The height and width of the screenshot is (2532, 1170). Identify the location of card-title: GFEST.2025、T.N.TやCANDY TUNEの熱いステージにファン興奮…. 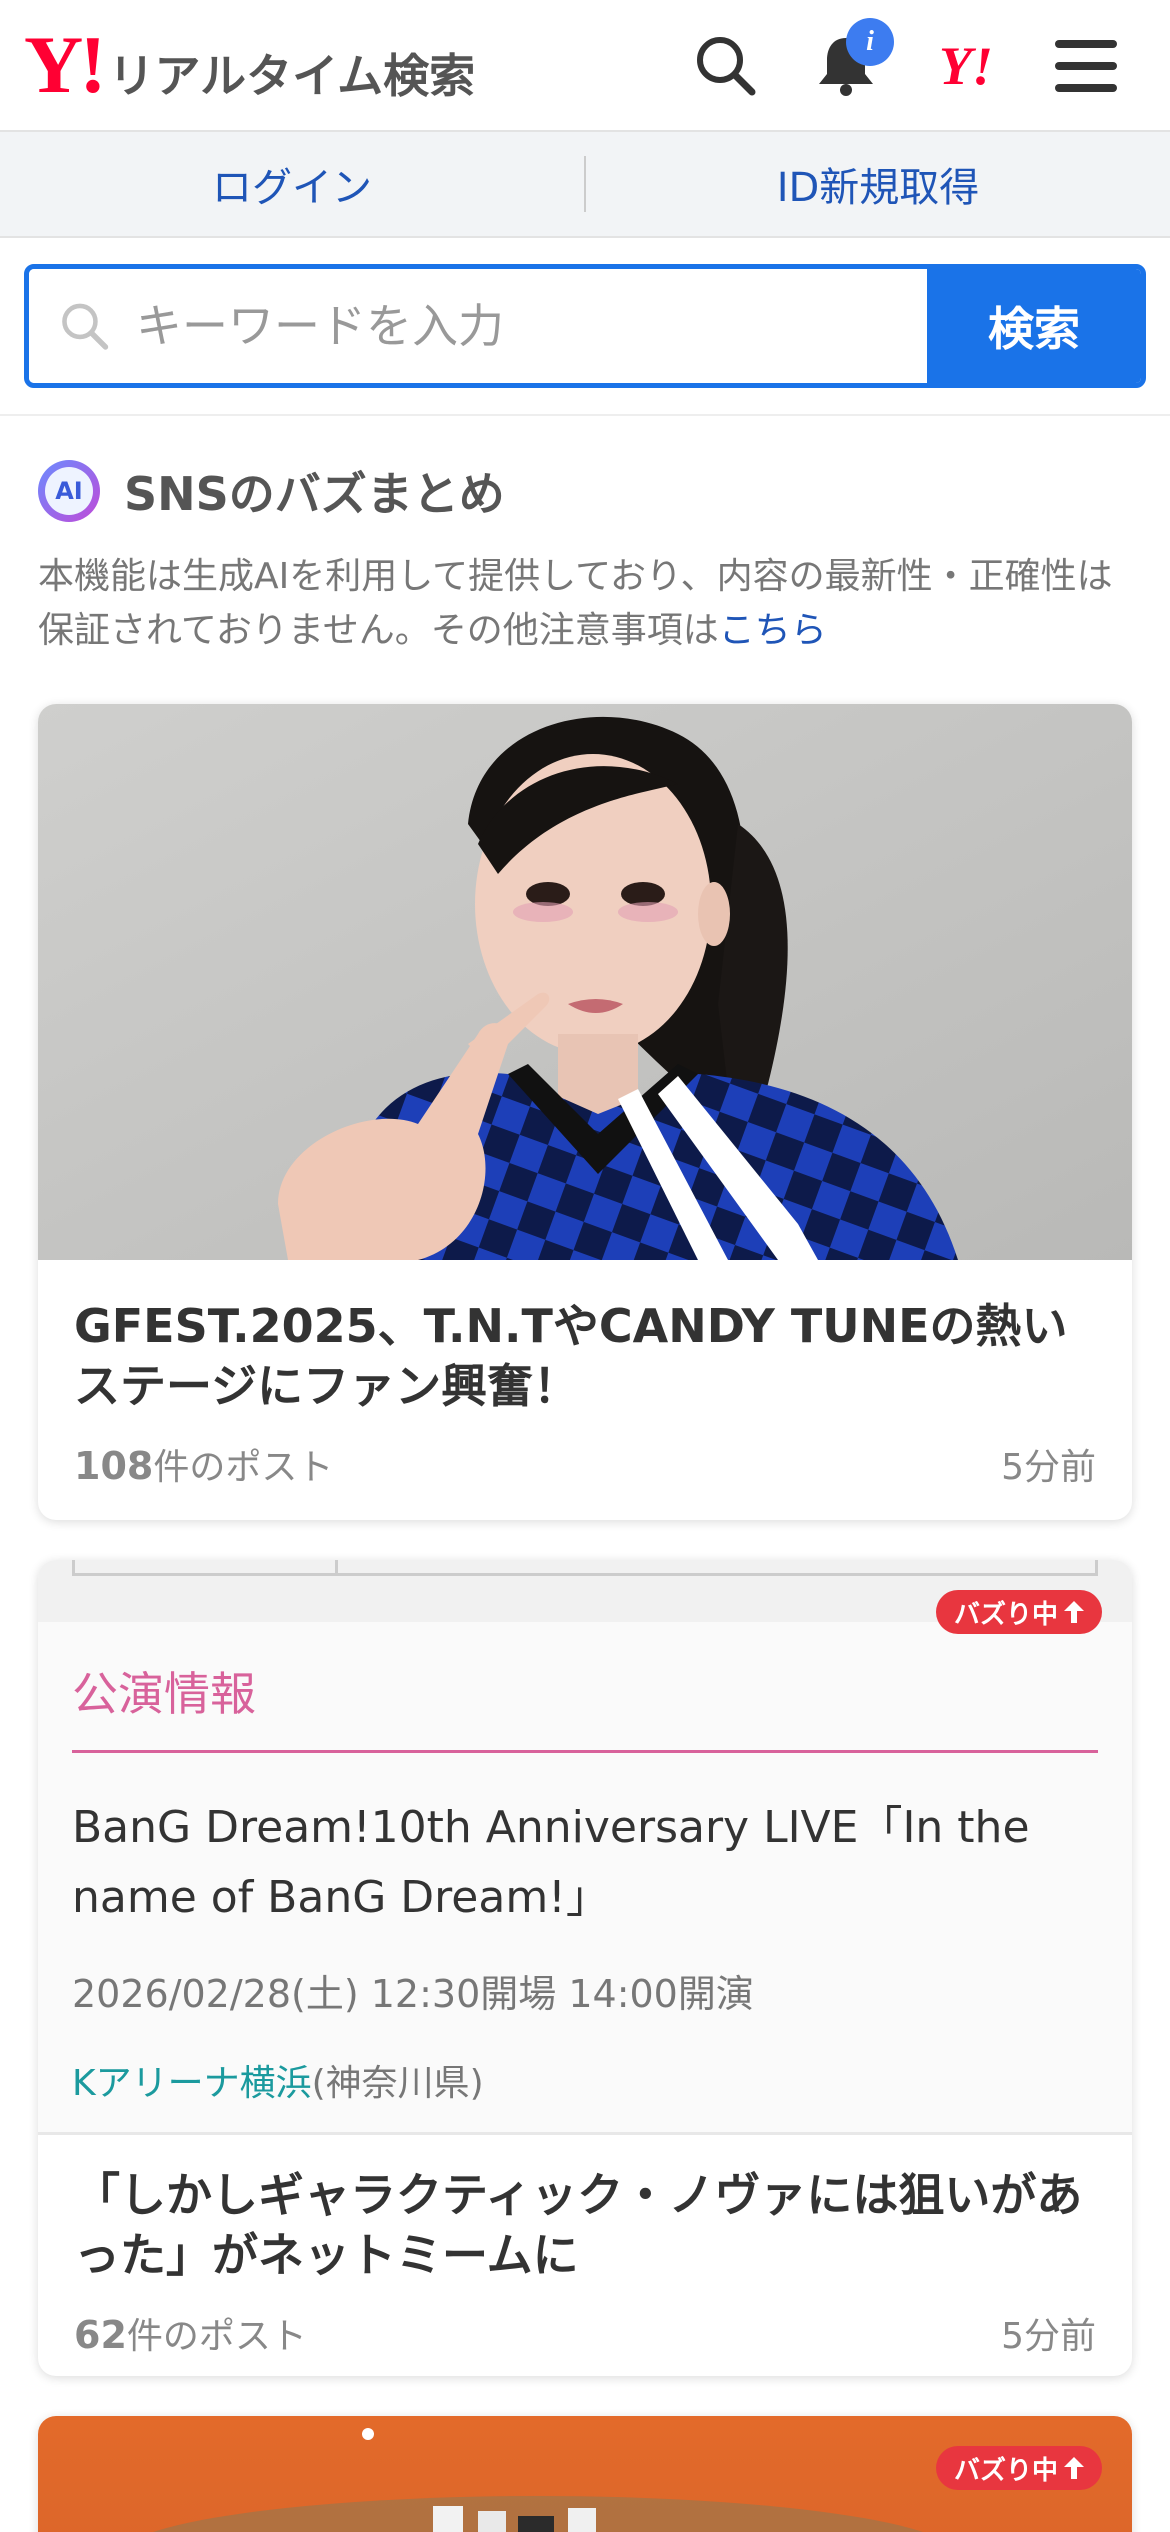
(571, 1356).